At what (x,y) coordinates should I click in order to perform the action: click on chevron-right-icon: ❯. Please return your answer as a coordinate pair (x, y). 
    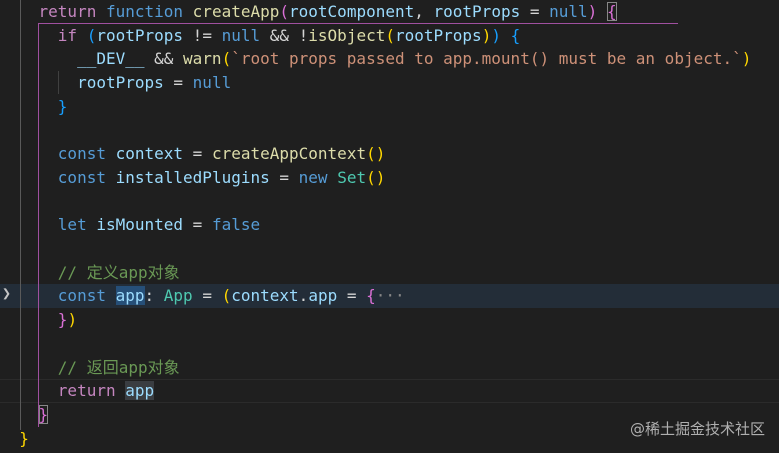
    Looking at the image, I should click on (6, 293).